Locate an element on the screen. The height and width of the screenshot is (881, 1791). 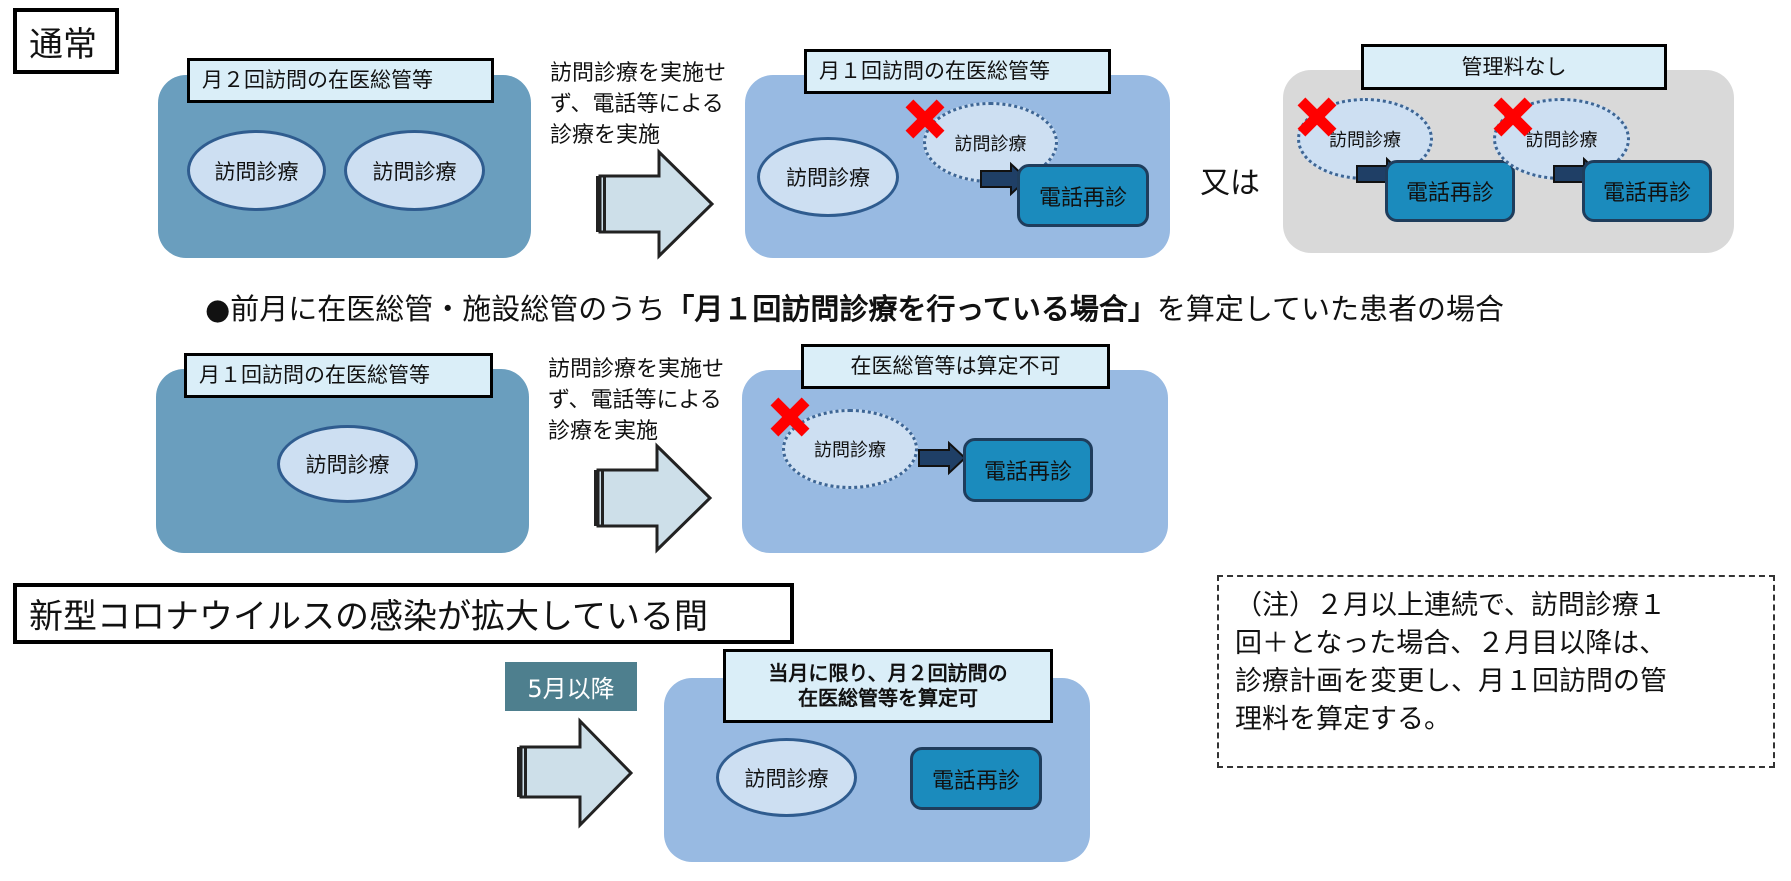
footnote-line: 理料を算定する。 is located at coordinates (1343, 719).